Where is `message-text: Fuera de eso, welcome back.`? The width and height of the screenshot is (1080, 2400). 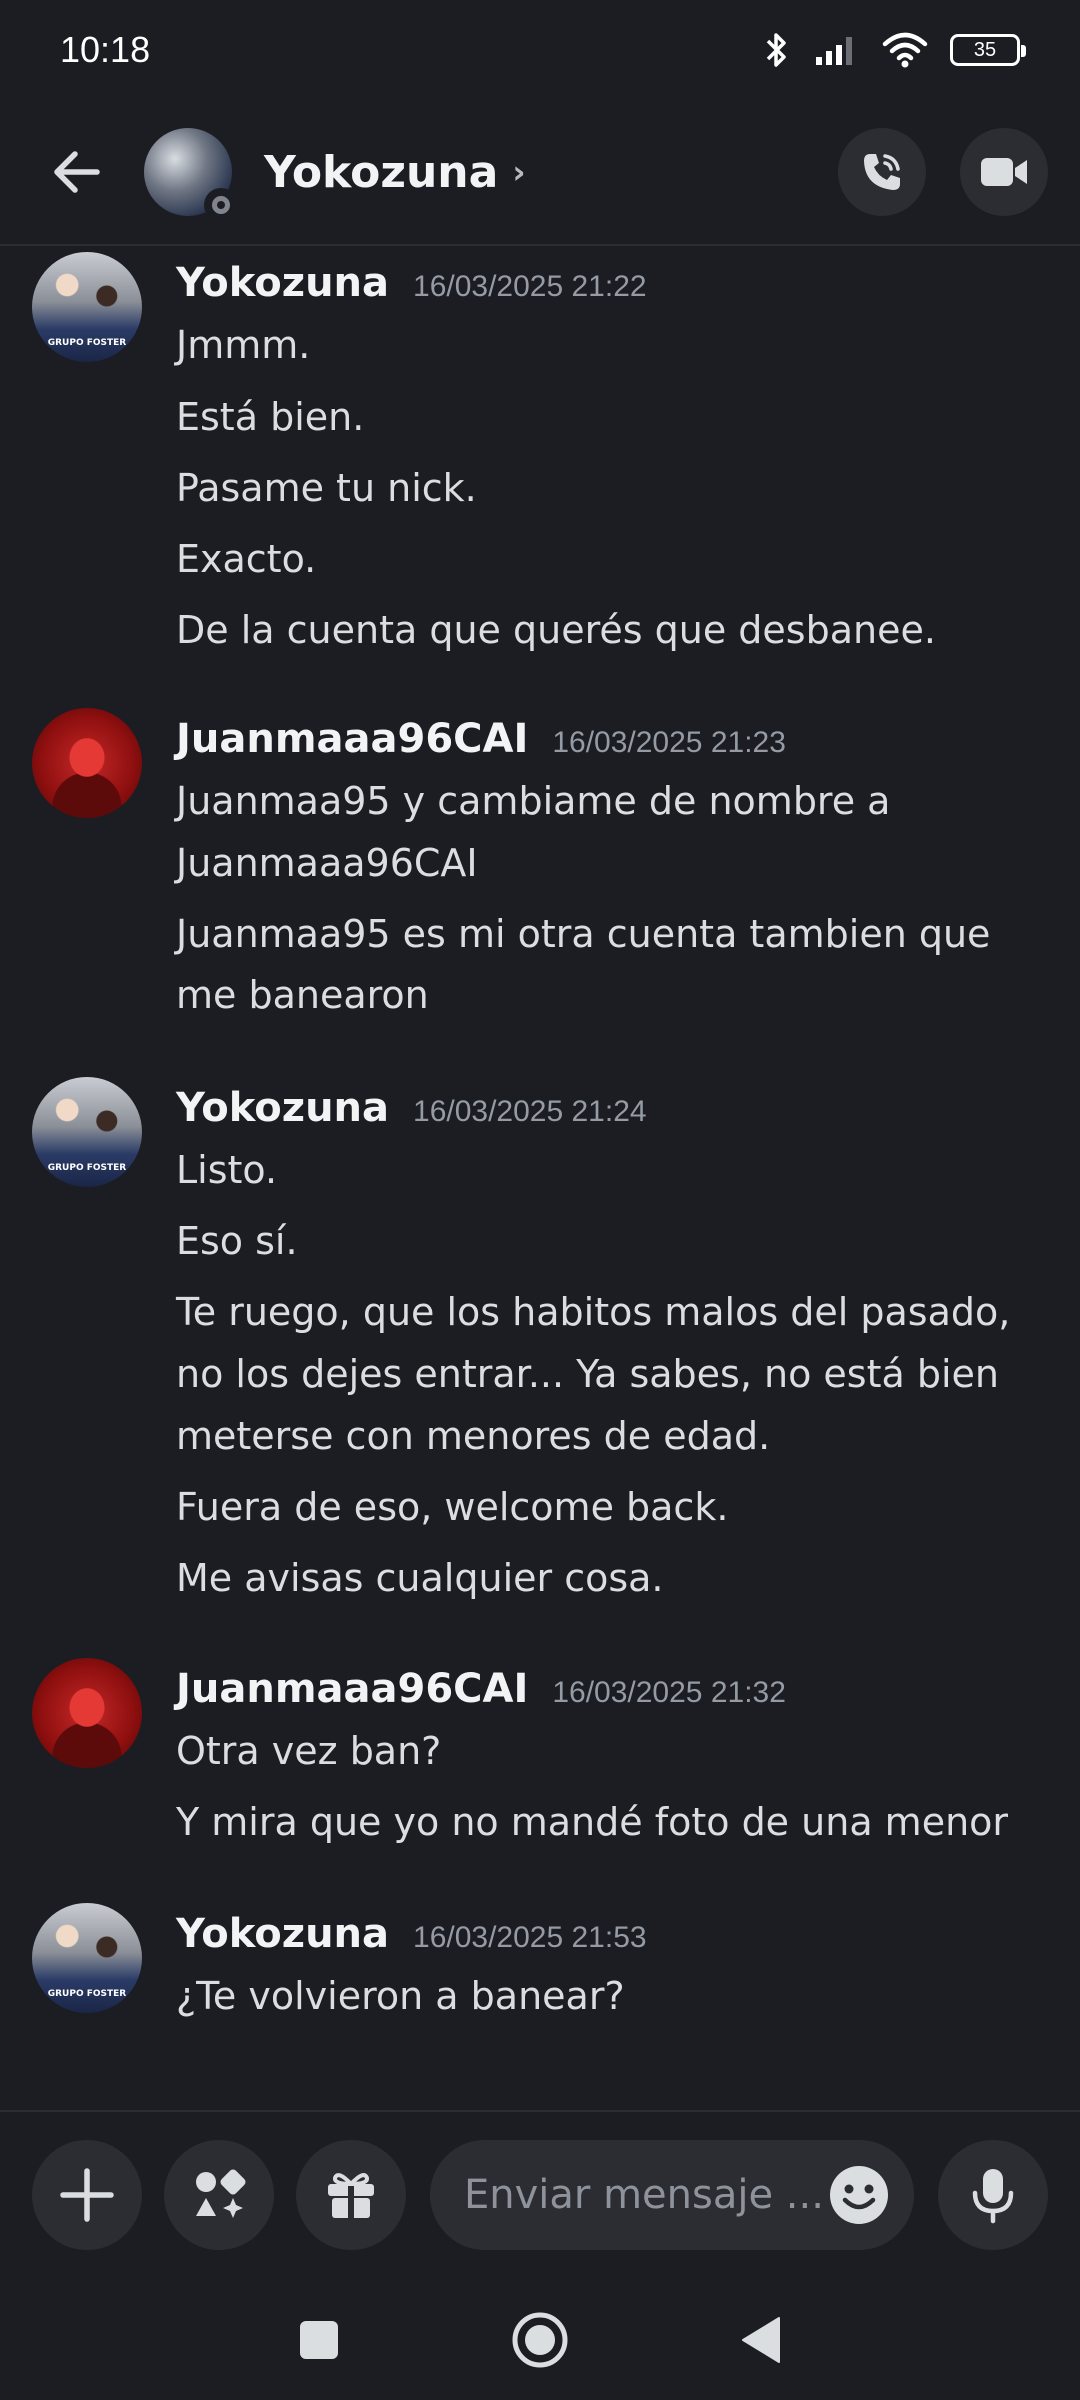 message-text: Fuera de eso, welcome back. is located at coordinates (606, 1507).